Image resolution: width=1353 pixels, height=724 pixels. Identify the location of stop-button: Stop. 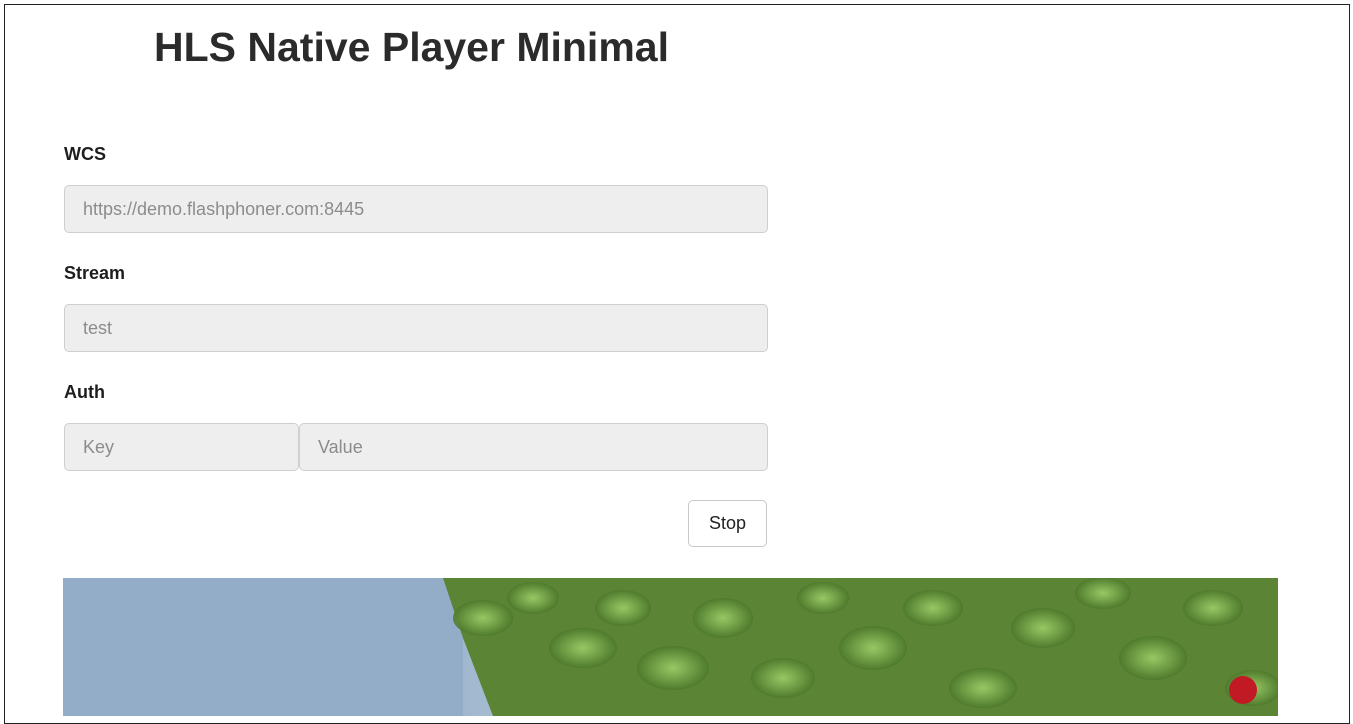
(727, 523).